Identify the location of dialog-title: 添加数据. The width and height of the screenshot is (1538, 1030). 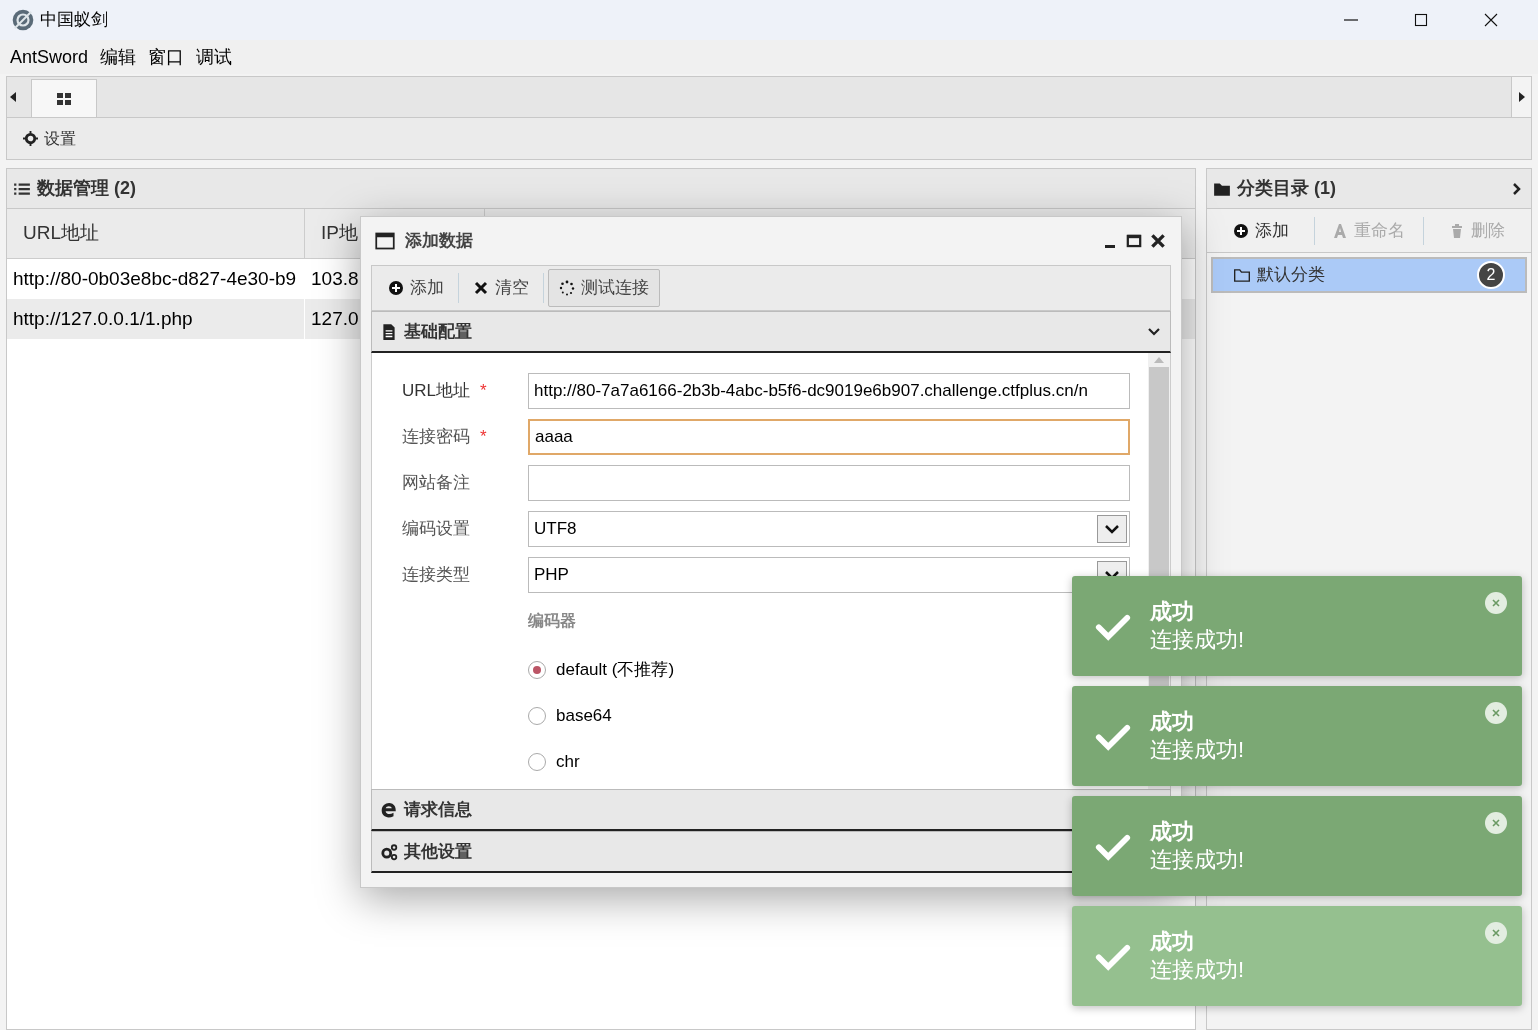
(439, 241).